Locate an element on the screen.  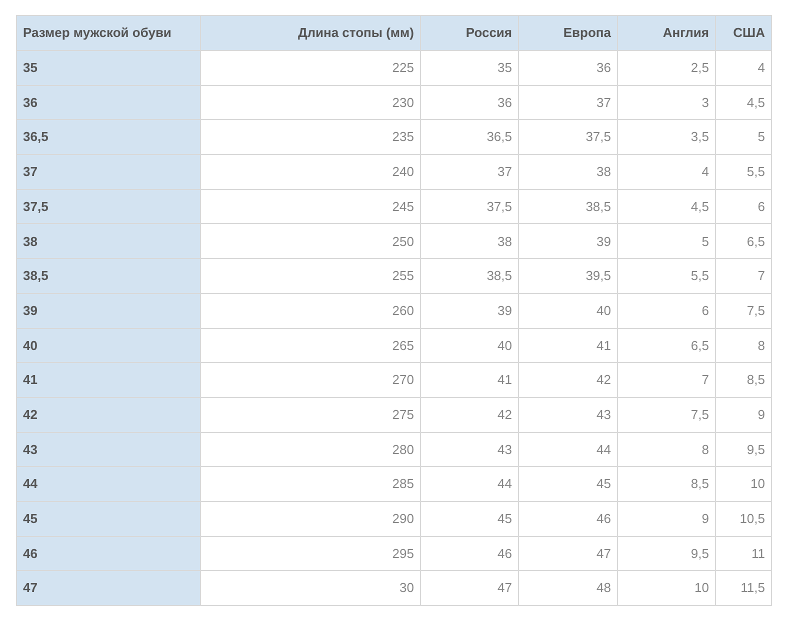
column-header: Россия is located at coordinates (469, 33).